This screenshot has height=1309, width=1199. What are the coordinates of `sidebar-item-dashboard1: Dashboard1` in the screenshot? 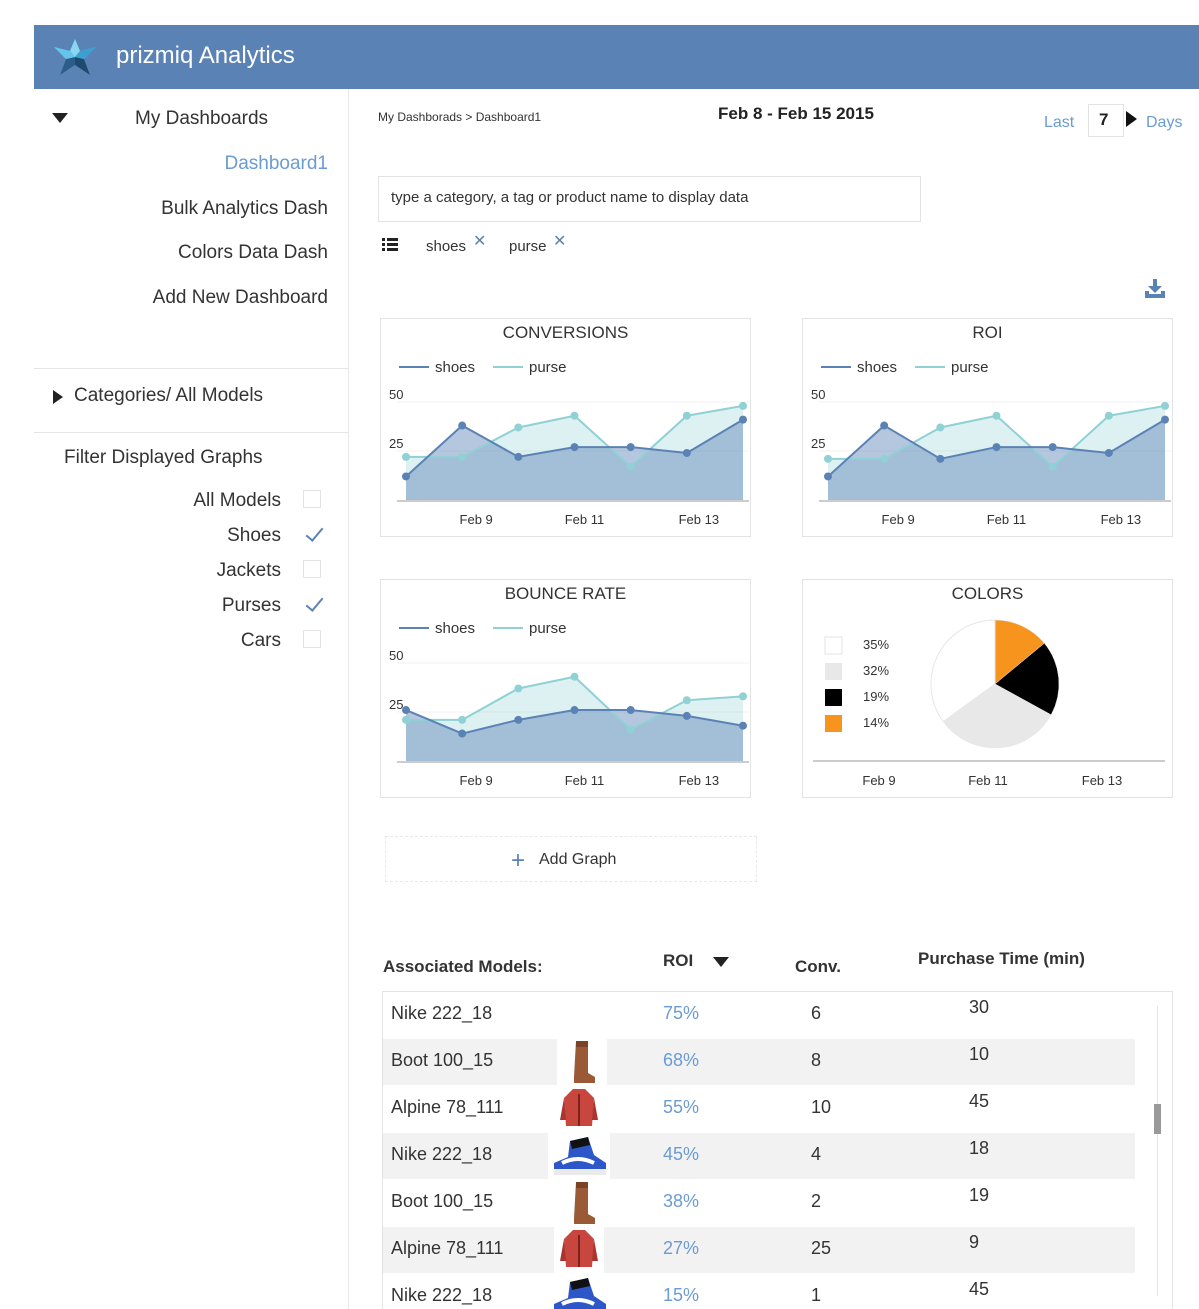 It's located at (276, 164).